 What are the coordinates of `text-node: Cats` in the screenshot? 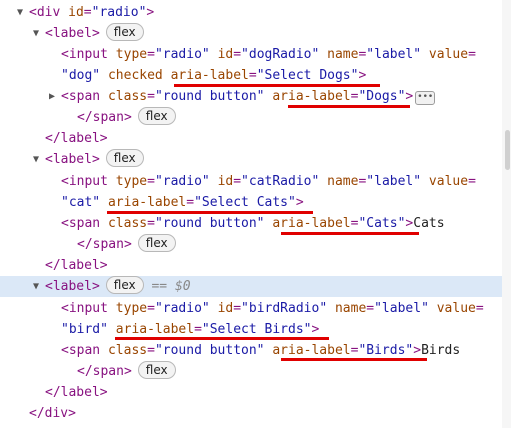 It's located at (429, 223).